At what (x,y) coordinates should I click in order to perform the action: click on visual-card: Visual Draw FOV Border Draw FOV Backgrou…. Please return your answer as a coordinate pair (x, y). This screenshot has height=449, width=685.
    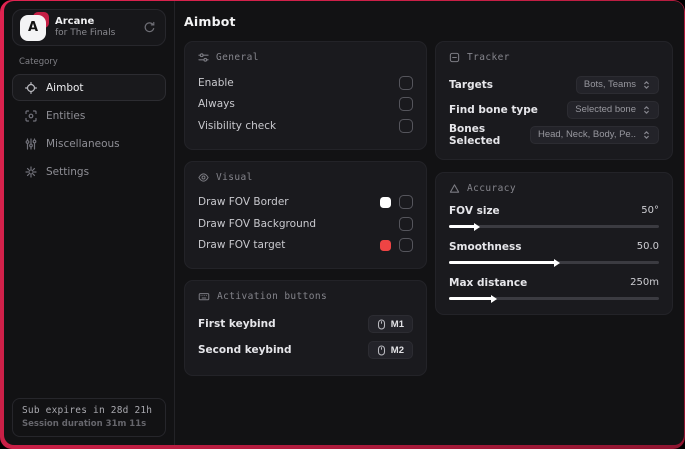
    Looking at the image, I should click on (305, 214).